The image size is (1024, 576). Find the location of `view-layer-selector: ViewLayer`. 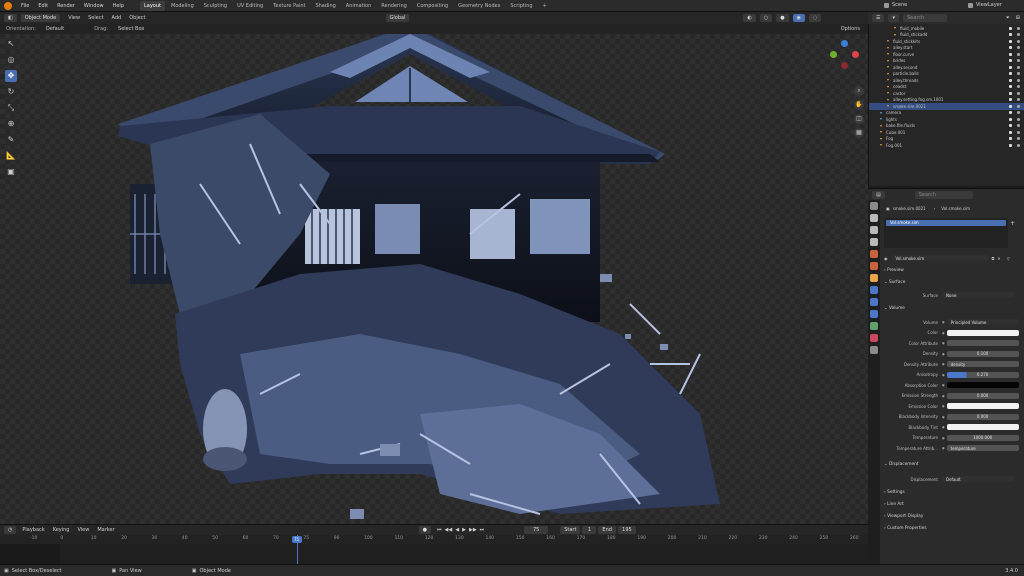

view-layer-selector: ViewLayer is located at coordinates (985, 5).